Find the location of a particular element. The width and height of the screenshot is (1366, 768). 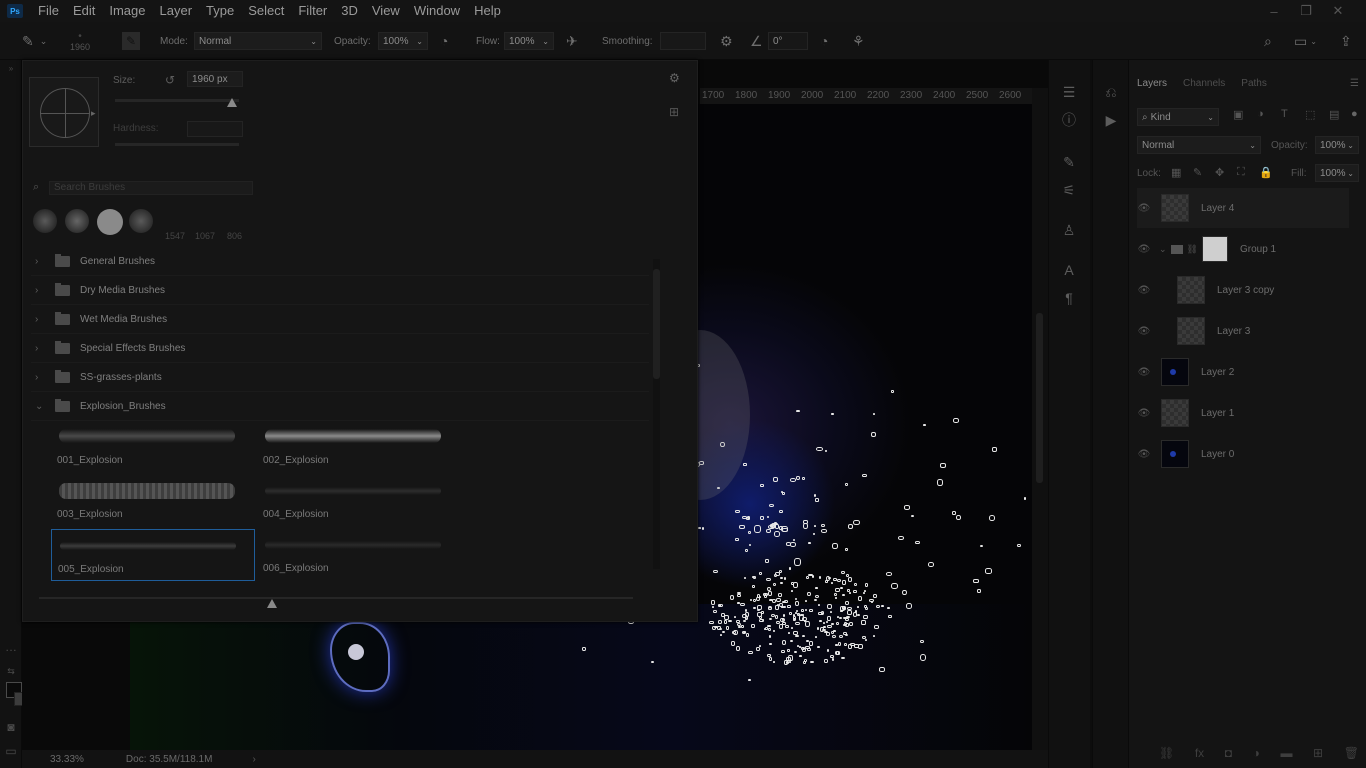

menu-filter: Filter is located at coordinates (312, 11).